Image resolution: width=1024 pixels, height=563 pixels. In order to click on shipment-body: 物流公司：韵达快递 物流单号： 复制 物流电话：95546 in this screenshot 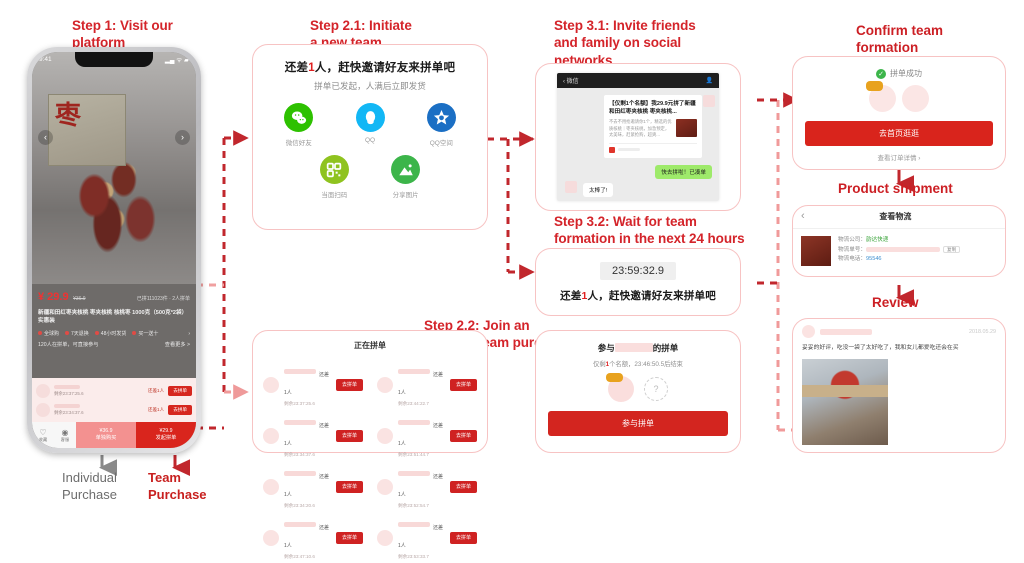, I will do `click(899, 251)`.